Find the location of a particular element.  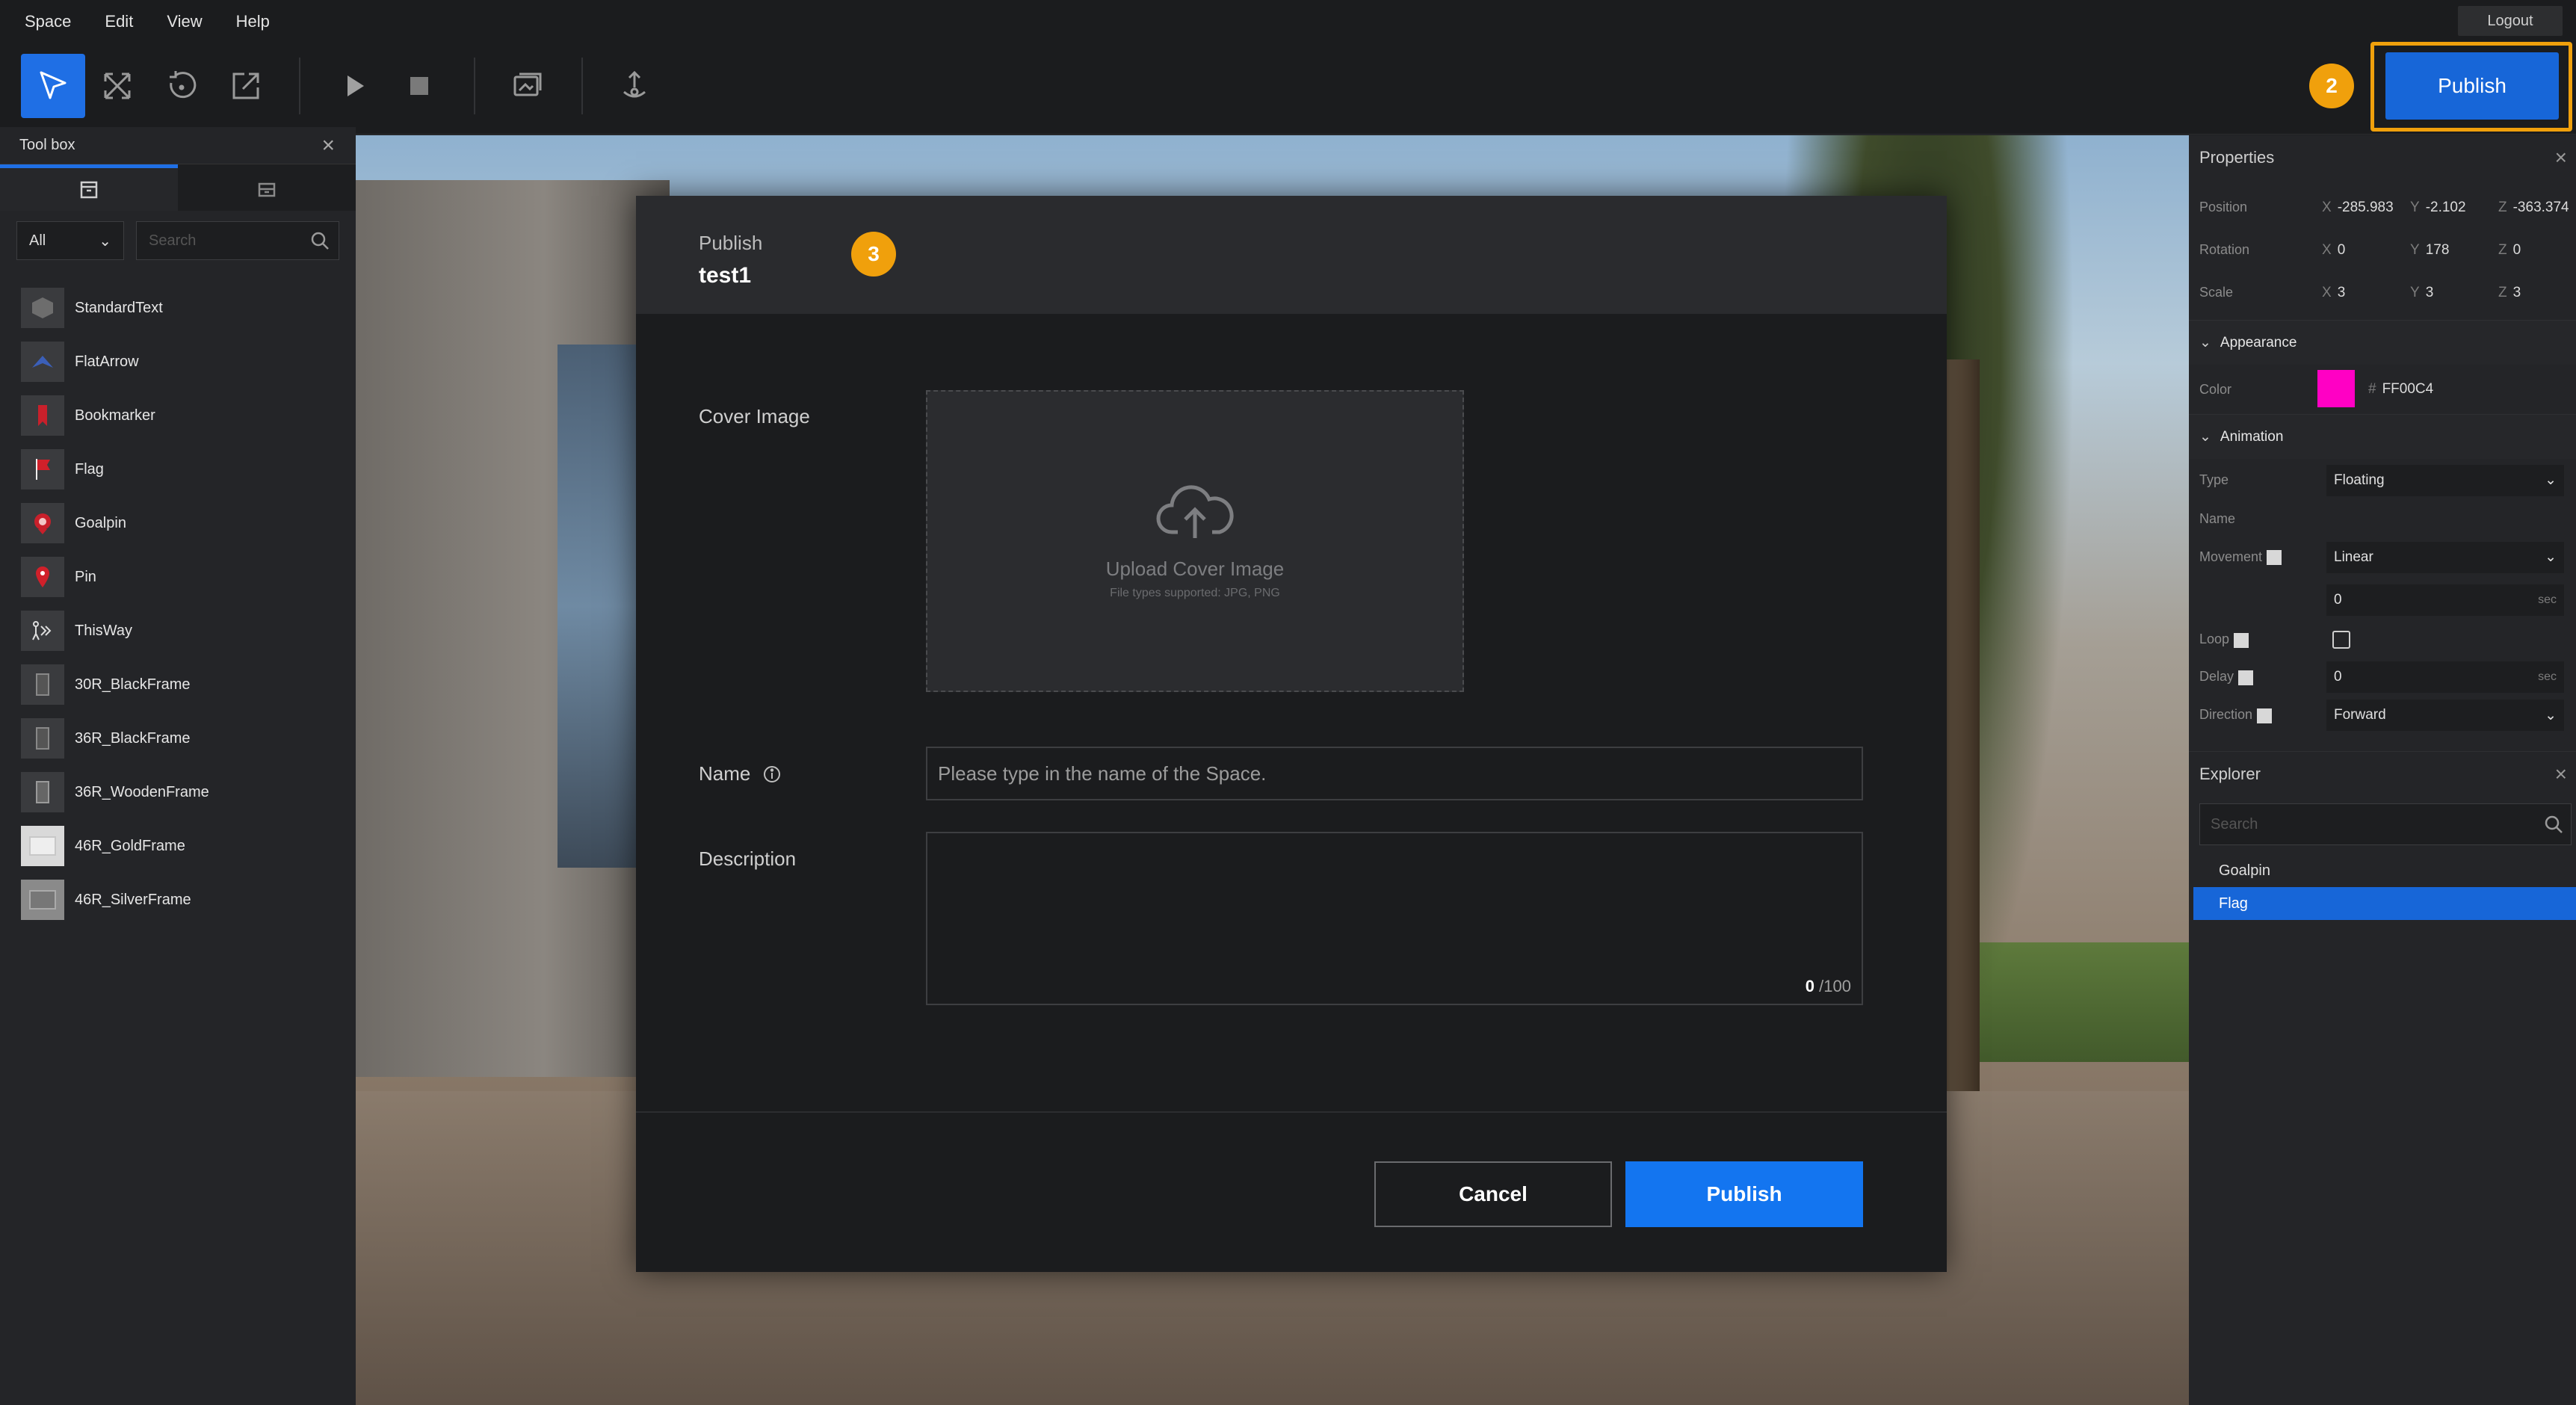

play-button is located at coordinates (355, 86).